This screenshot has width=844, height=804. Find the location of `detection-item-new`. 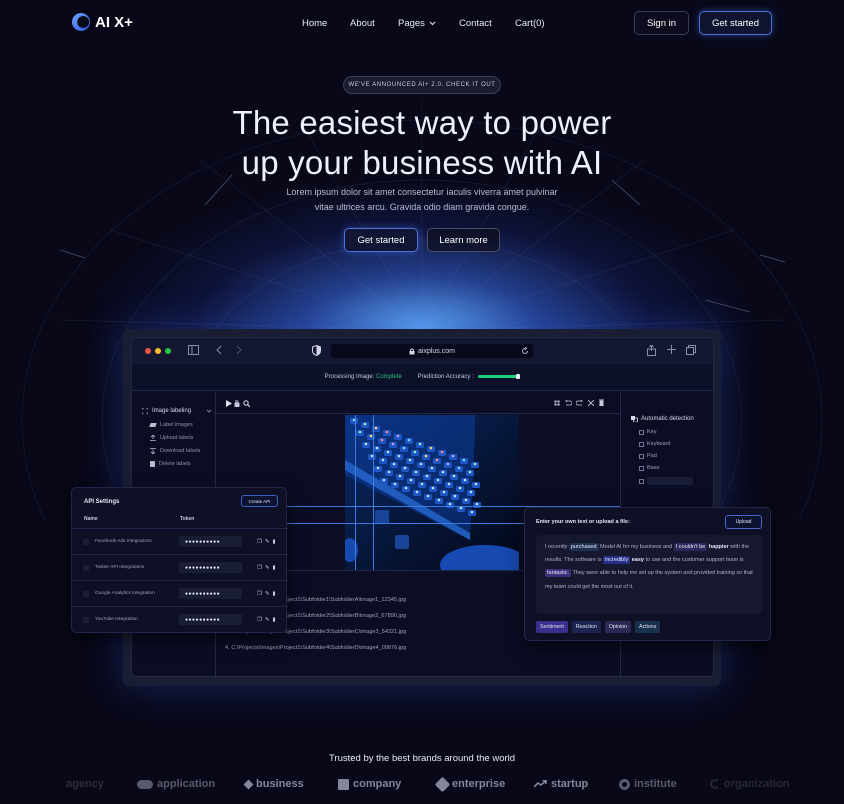

detection-item-new is located at coordinates (666, 481).